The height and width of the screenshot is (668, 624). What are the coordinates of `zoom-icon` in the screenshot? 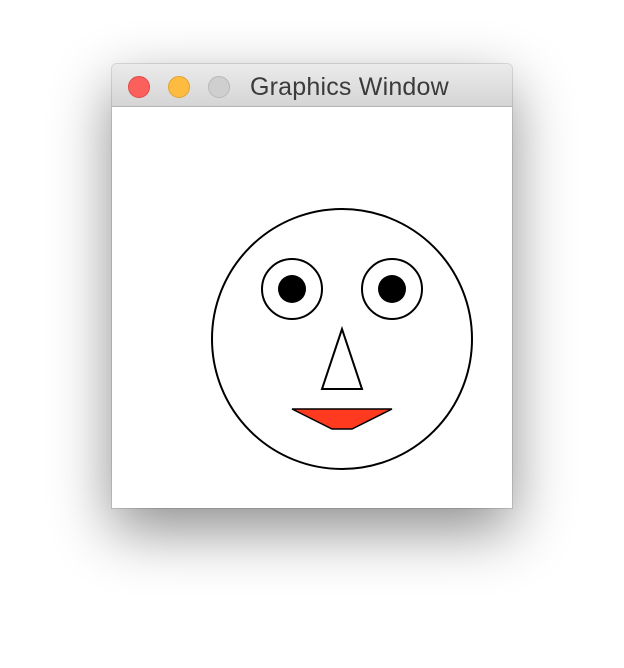 It's located at (219, 87).